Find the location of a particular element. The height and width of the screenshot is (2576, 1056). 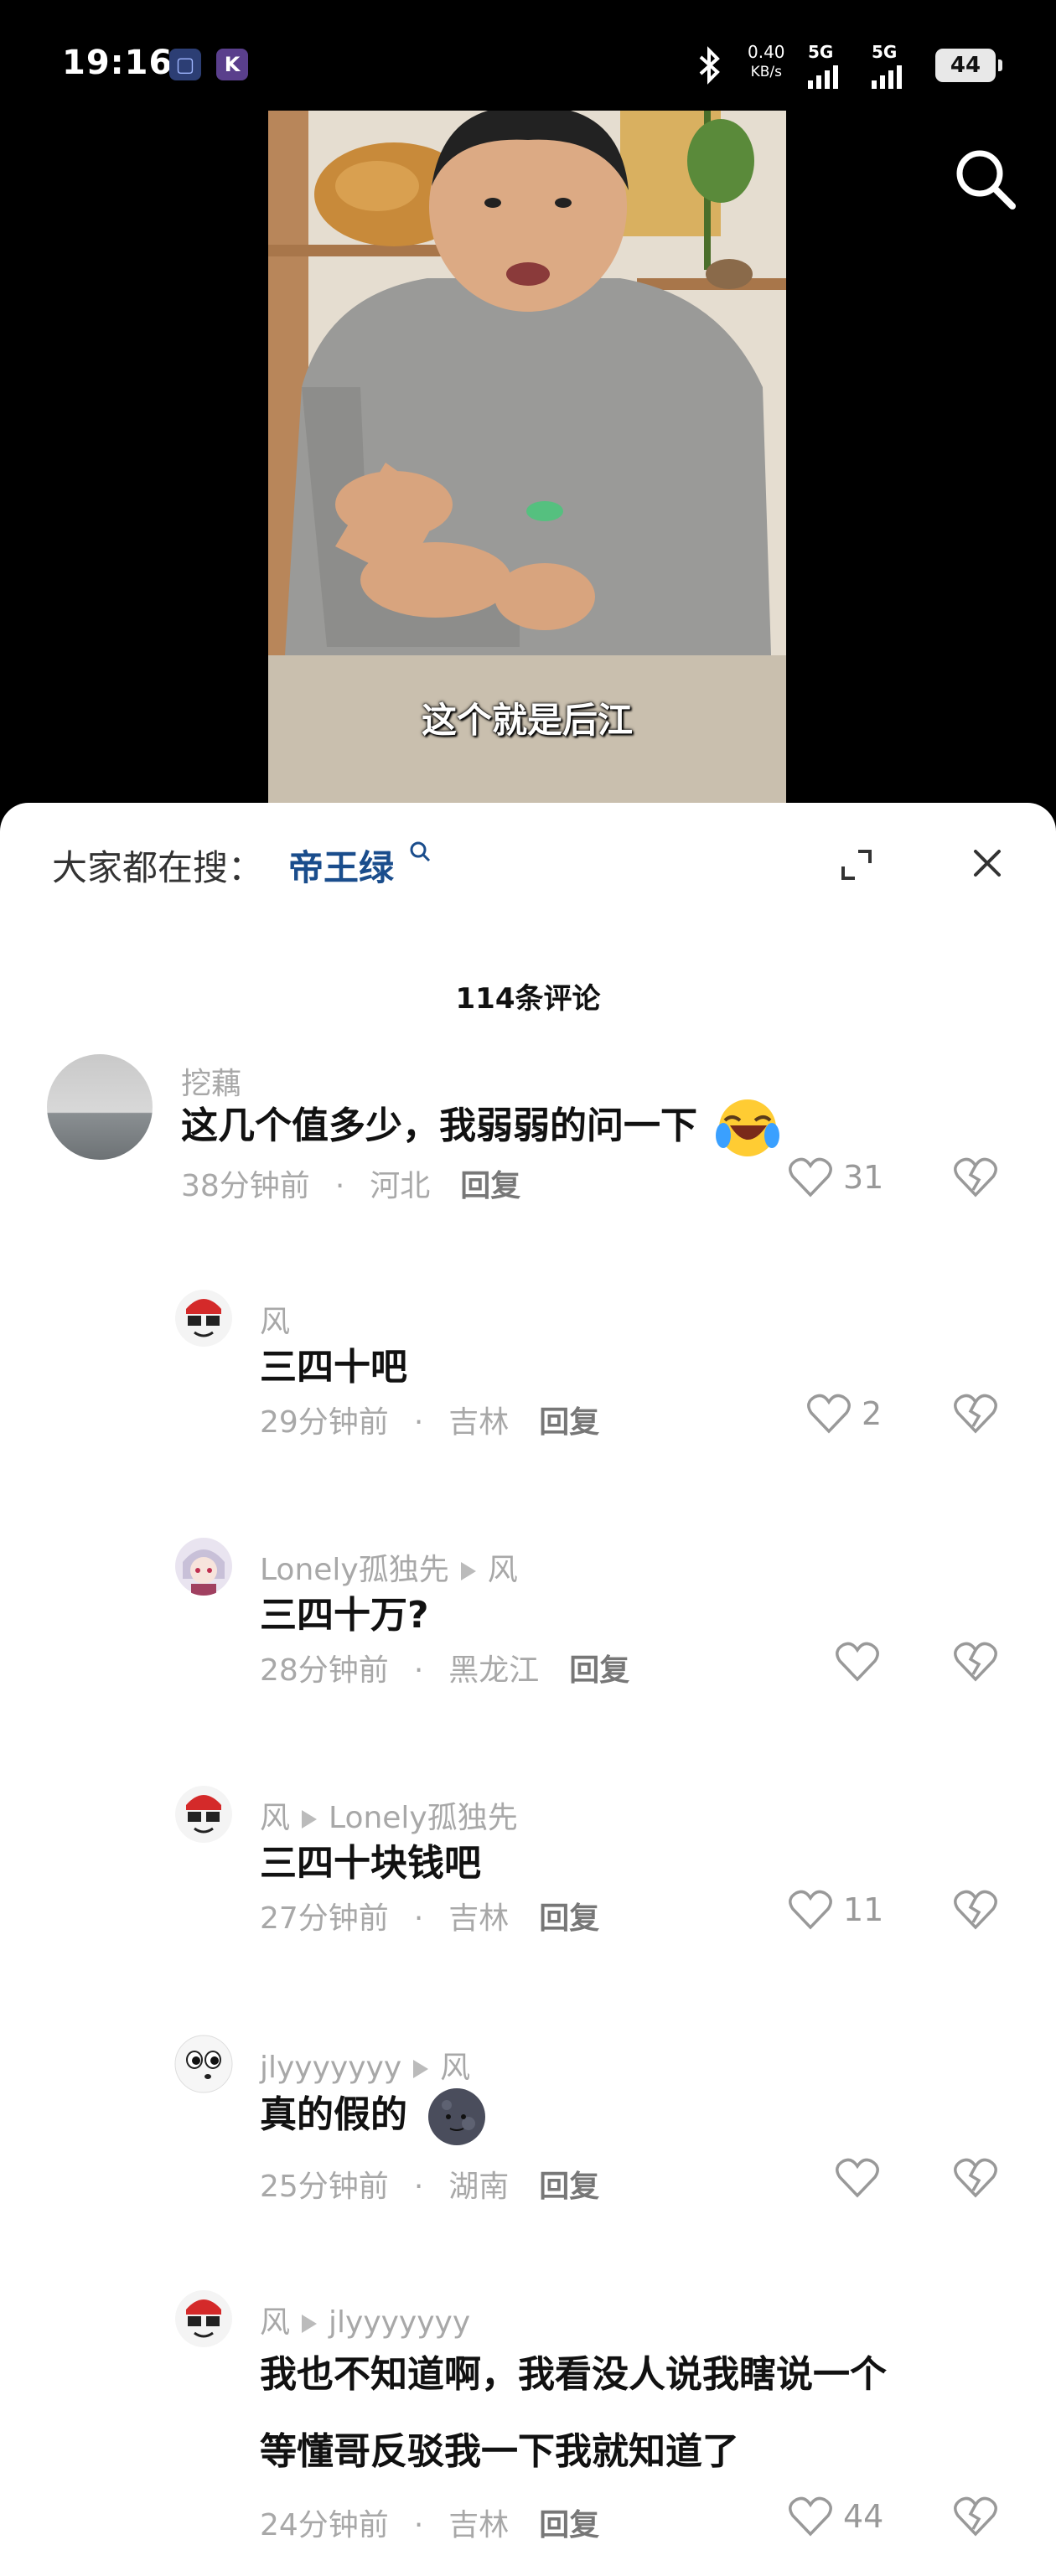

close-icon is located at coordinates (988, 863).